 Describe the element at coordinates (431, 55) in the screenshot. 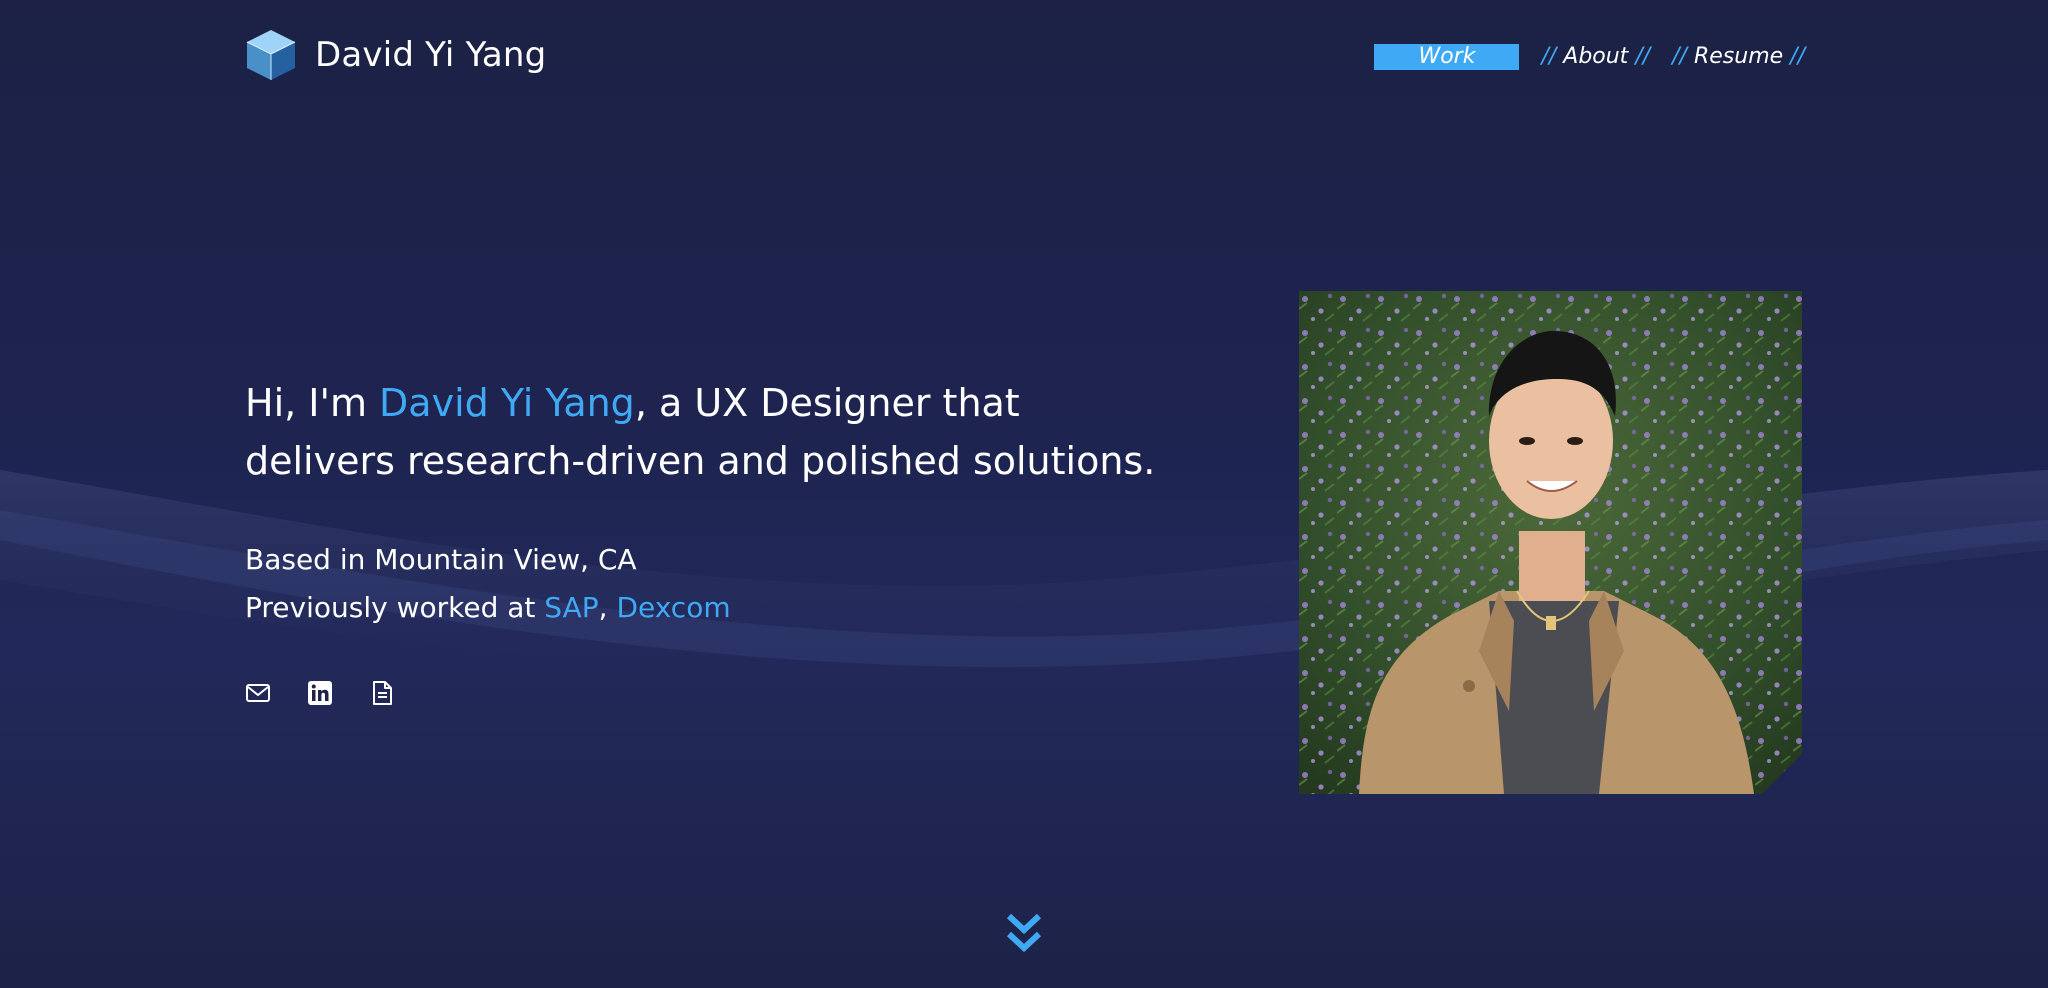

I see `brand-name: David Yi Yang` at that location.